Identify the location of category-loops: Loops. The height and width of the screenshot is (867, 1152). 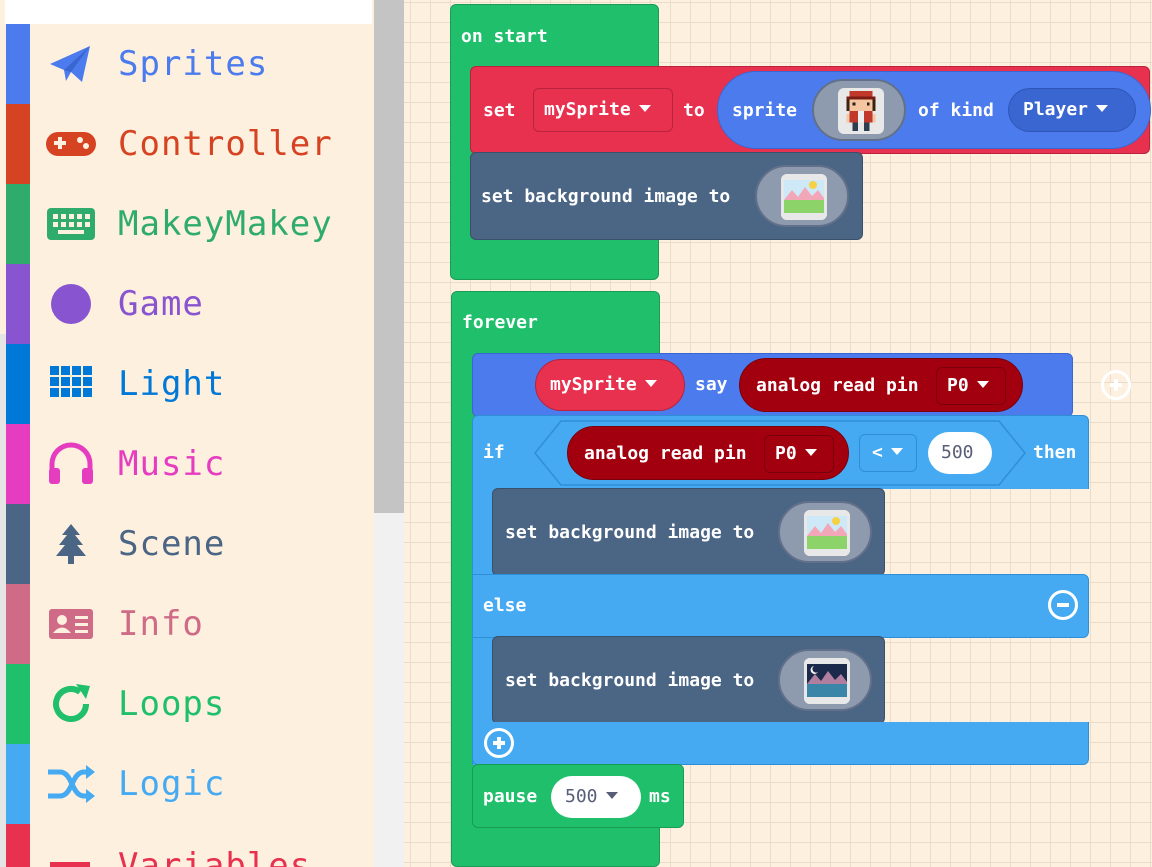
(187, 704).